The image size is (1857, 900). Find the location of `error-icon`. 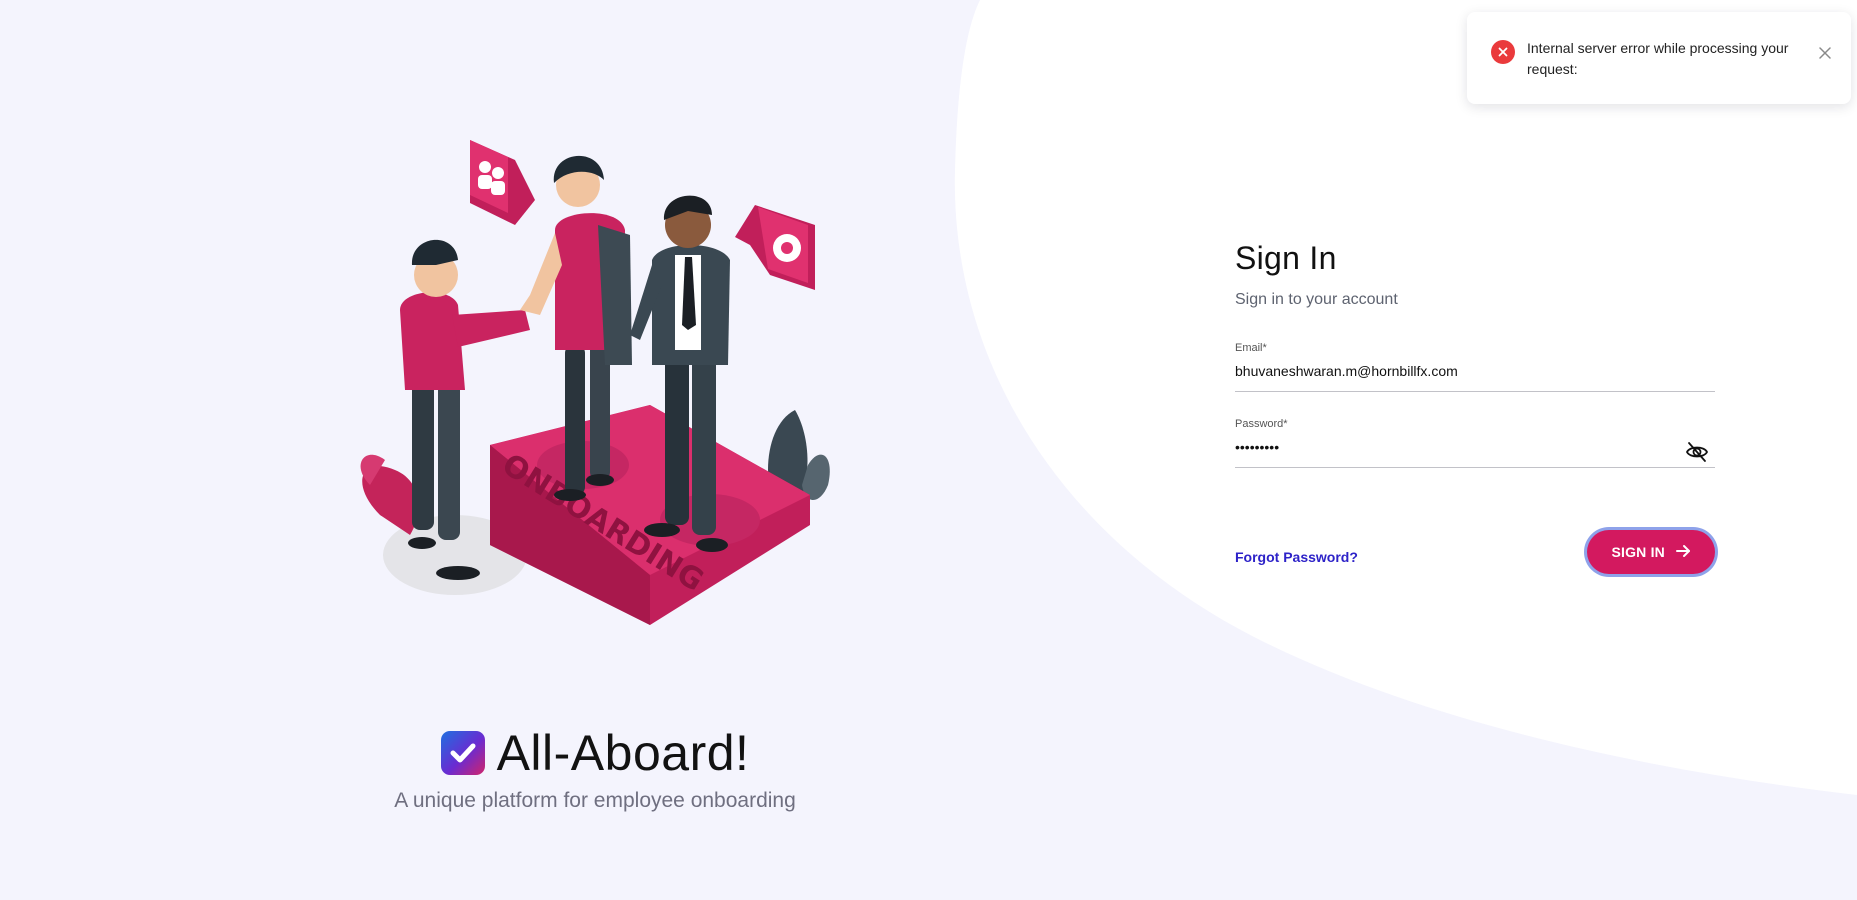

error-icon is located at coordinates (1503, 52).